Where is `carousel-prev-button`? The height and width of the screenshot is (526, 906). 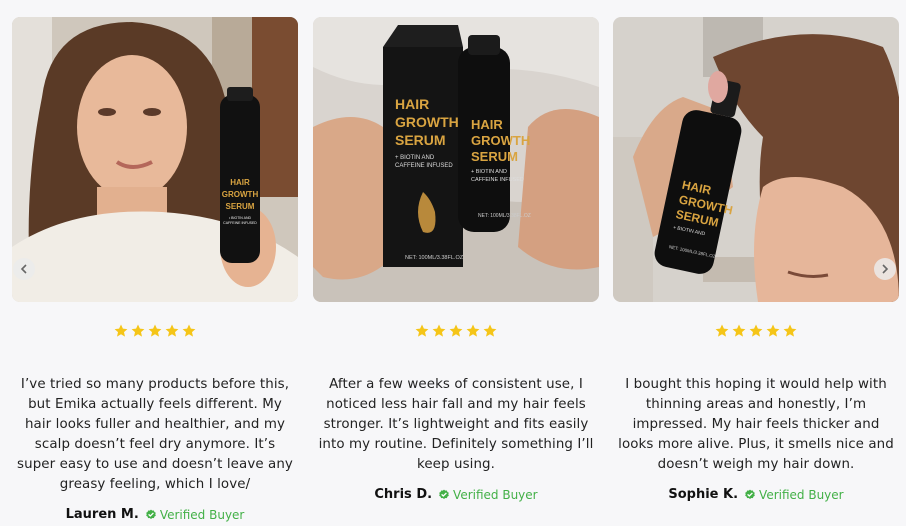
carousel-prev-button is located at coordinates (24, 269).